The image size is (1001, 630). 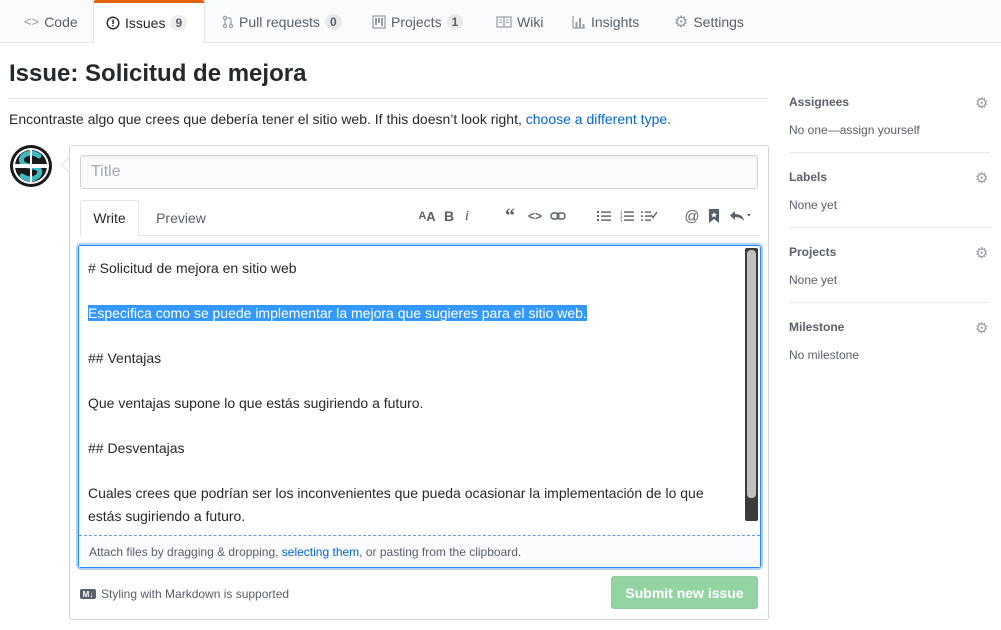 I want to click on unordered-list-icon, so click(x=604, y=216).